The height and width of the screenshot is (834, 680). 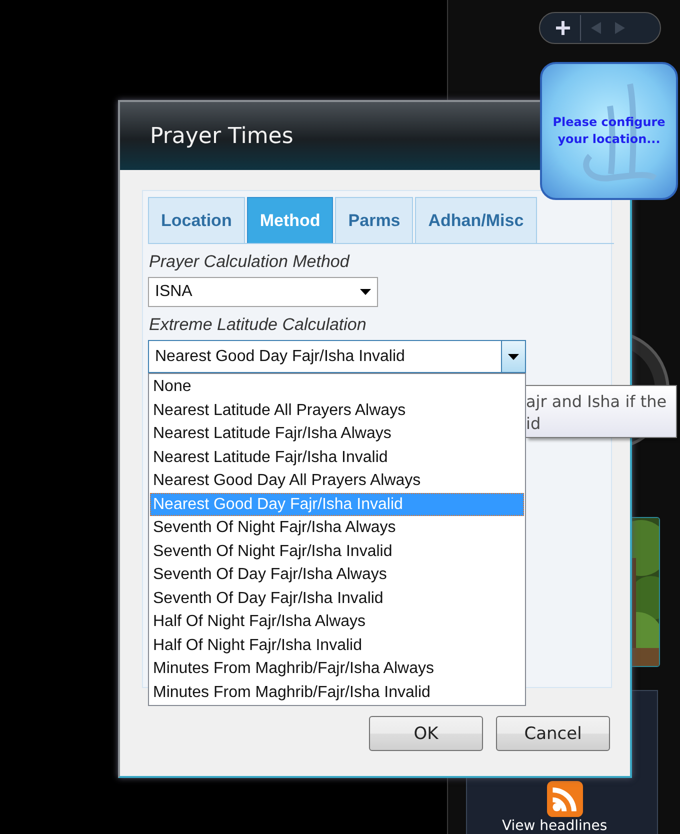 What do you see at coordinates (601, 411) in the screenshot?
I see `tooltip: ajr and Isha if the id` at bounding box center [601, 411].